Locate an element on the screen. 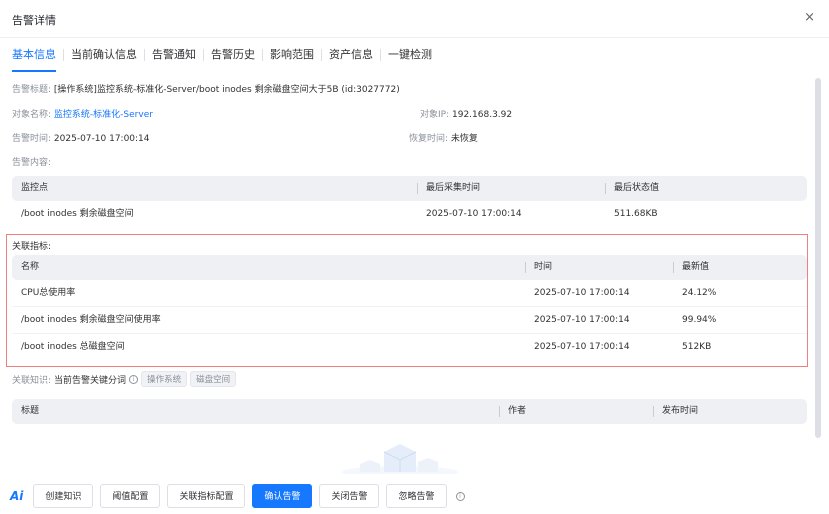 This screenshot has height=514, width=829. tab-current-confirm: 当前确认信息 is located at coordinates (104, 55).